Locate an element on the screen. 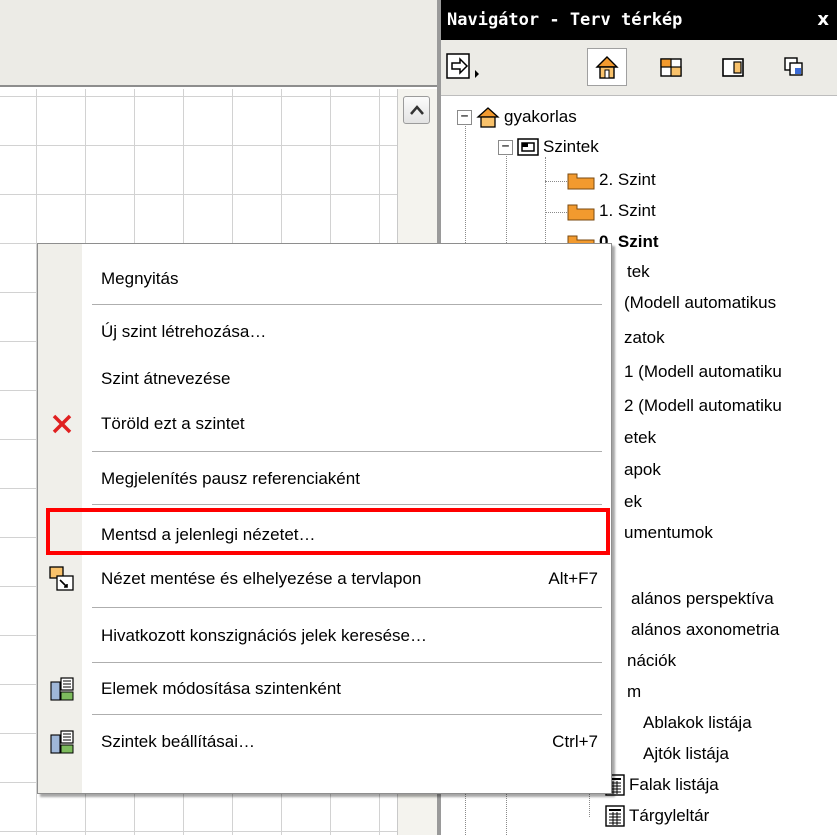 Image resolution: width=837 pixels, height=835 pixels. tree-label: Falak listája is located at coordinates (674, 784).